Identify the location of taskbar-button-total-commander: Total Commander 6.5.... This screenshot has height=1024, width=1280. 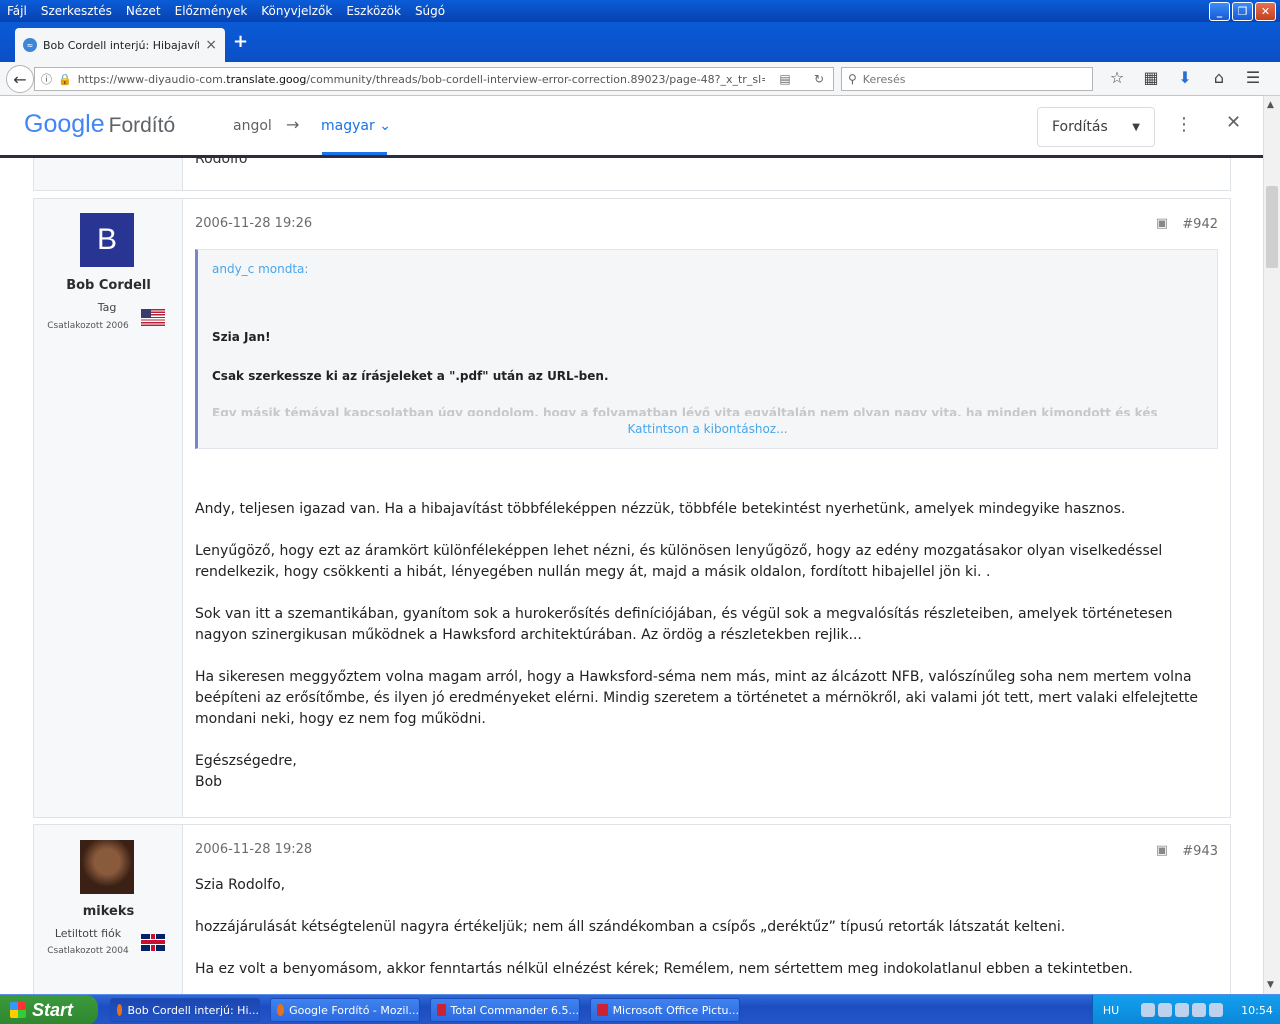
(505, 1010).